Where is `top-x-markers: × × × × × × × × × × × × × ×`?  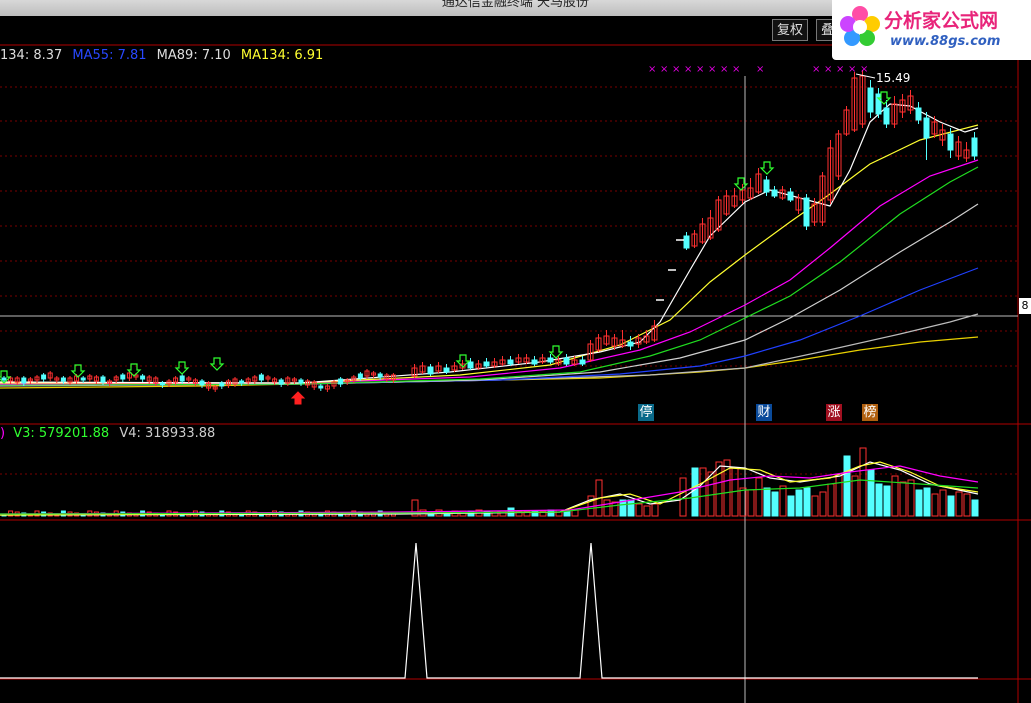 top-x-markers: × × × × × × × × × × × × × × is located at coordinates (758, 69).